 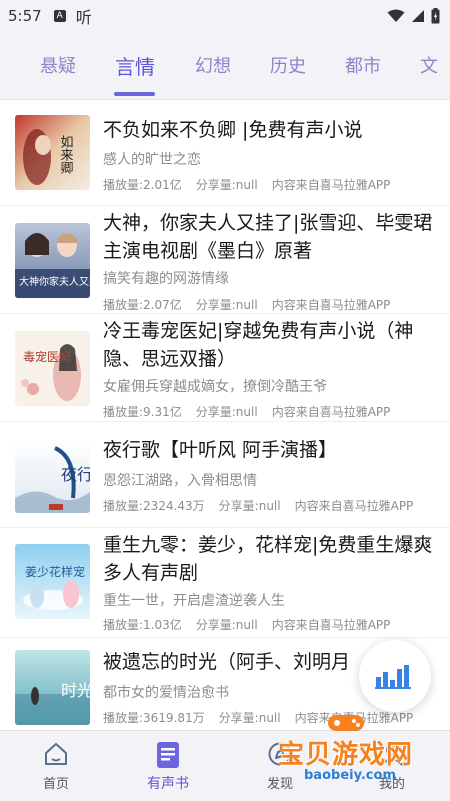 What do you see at coordinates (346, 755) in the screenshot?
I see `watermark-text: 宝贝游戏网` at bounding box center [346, 755].